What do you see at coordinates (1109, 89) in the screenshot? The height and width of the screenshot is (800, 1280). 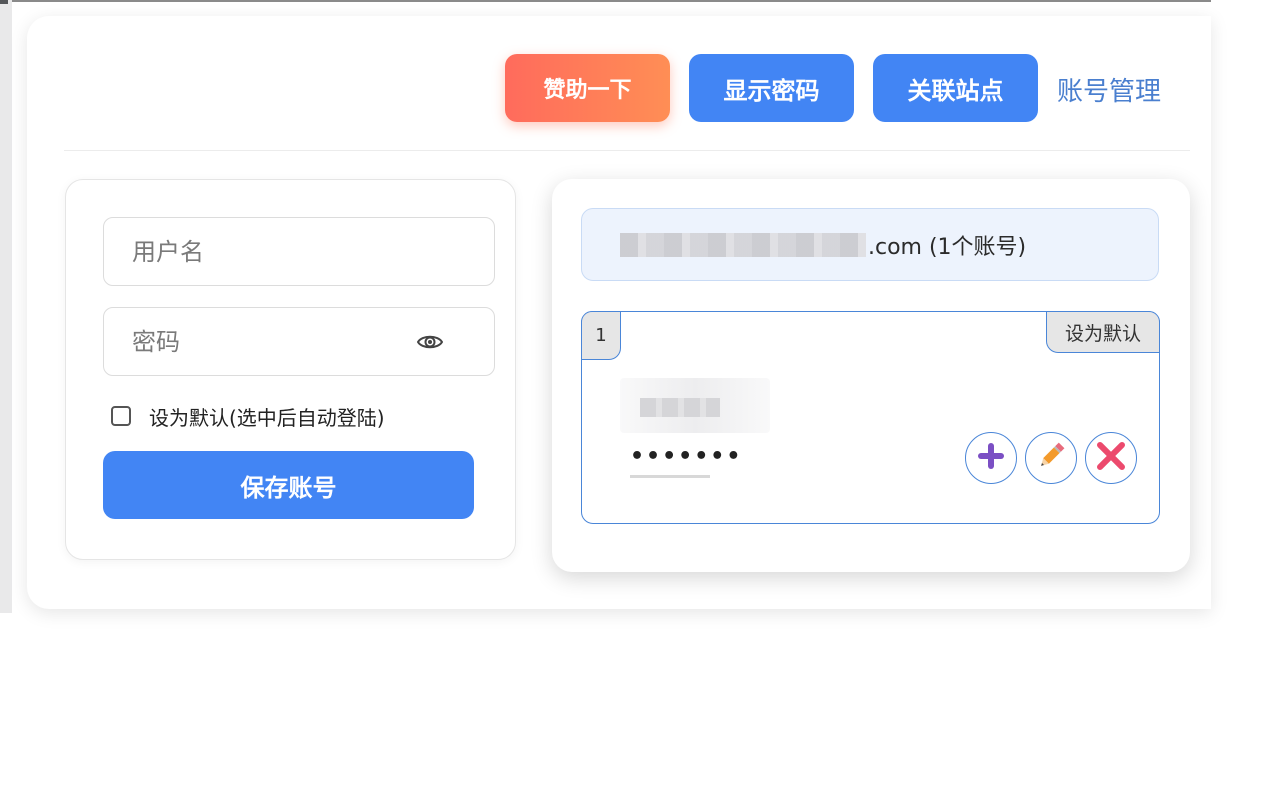 I see `account-manage-link: 账号管理` at bounding box center [1109, 89].